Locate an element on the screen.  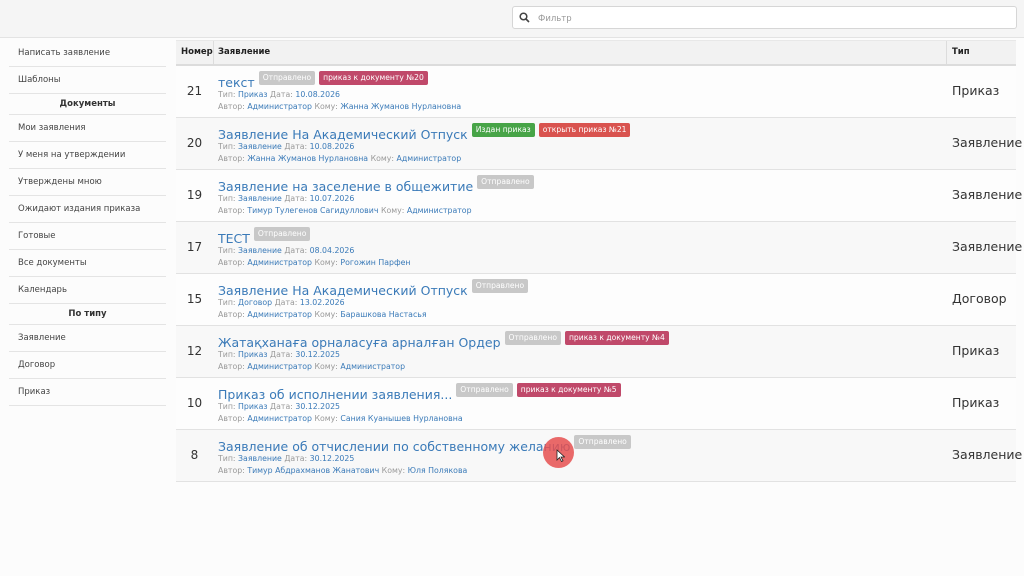
filter-input is located at coordinates (773, 18).